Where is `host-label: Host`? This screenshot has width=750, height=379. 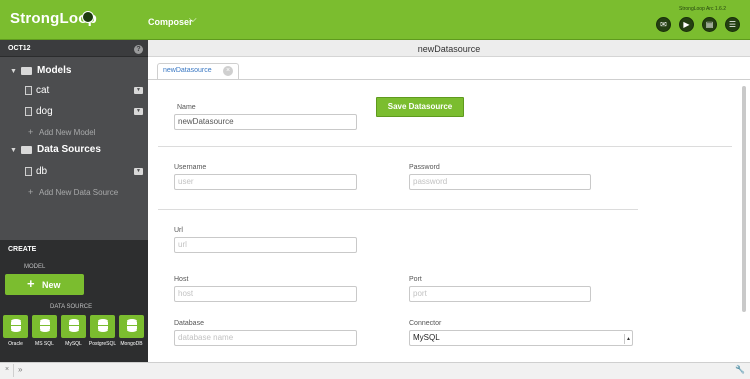 host-label: Host is located at coordinates (181, 279).